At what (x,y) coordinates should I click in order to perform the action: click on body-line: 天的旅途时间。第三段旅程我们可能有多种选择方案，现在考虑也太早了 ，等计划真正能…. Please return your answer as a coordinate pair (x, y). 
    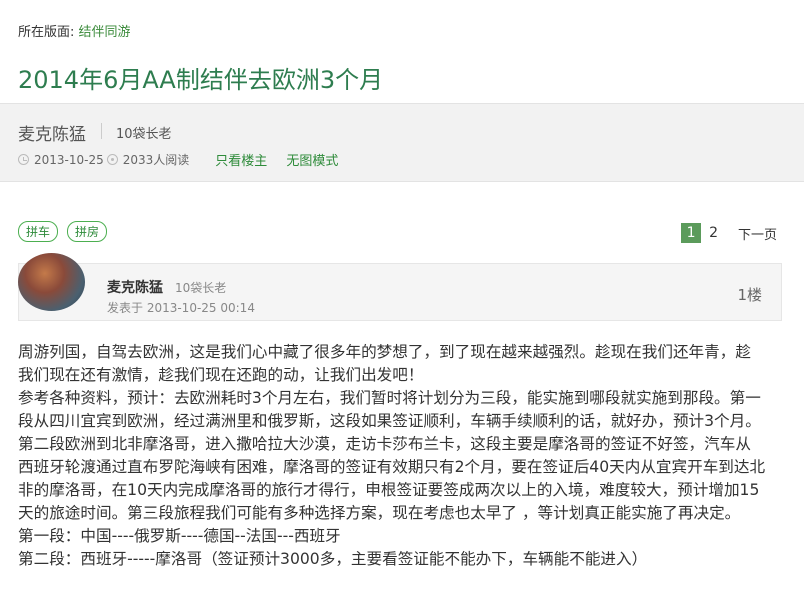
    Looking at the image, I should click on (379, 513).